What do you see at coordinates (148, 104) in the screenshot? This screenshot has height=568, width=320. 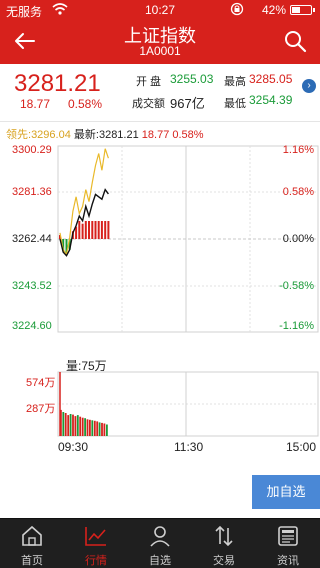 I see `turnover-label: 成交额` at bounding box center [148, 104].